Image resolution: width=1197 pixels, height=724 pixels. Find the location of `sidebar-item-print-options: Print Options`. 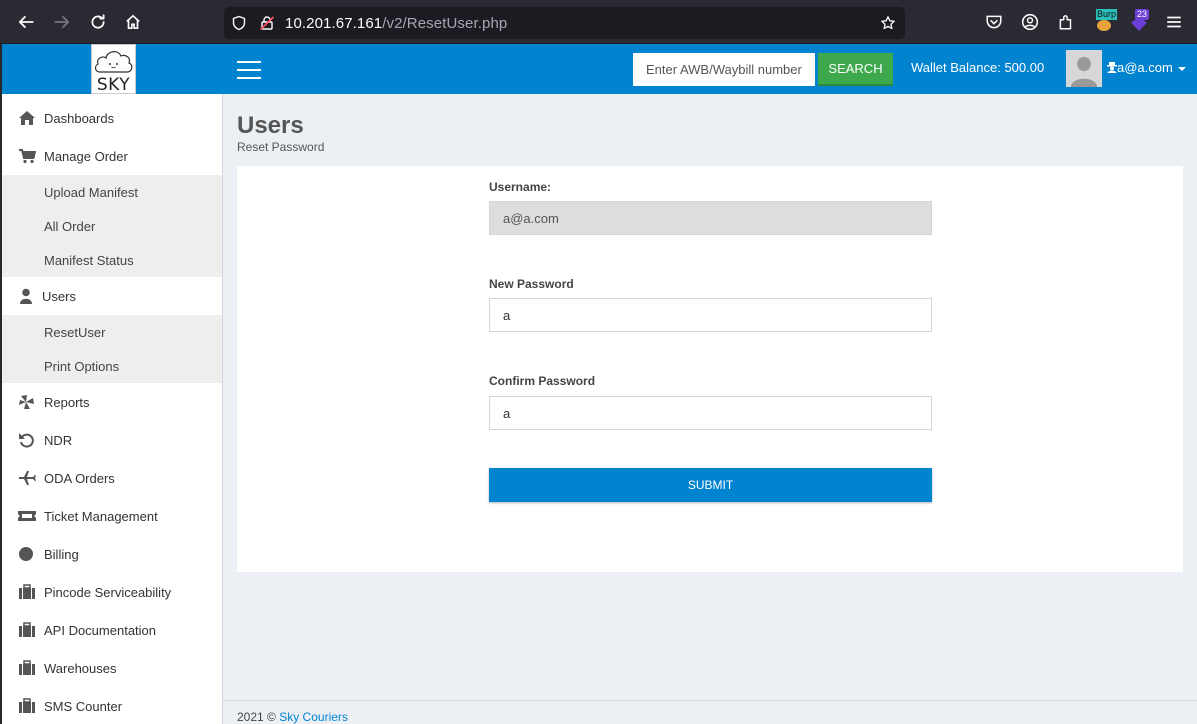

sidebar-item-print-options: Print Options is located at coordinates (81, 366).